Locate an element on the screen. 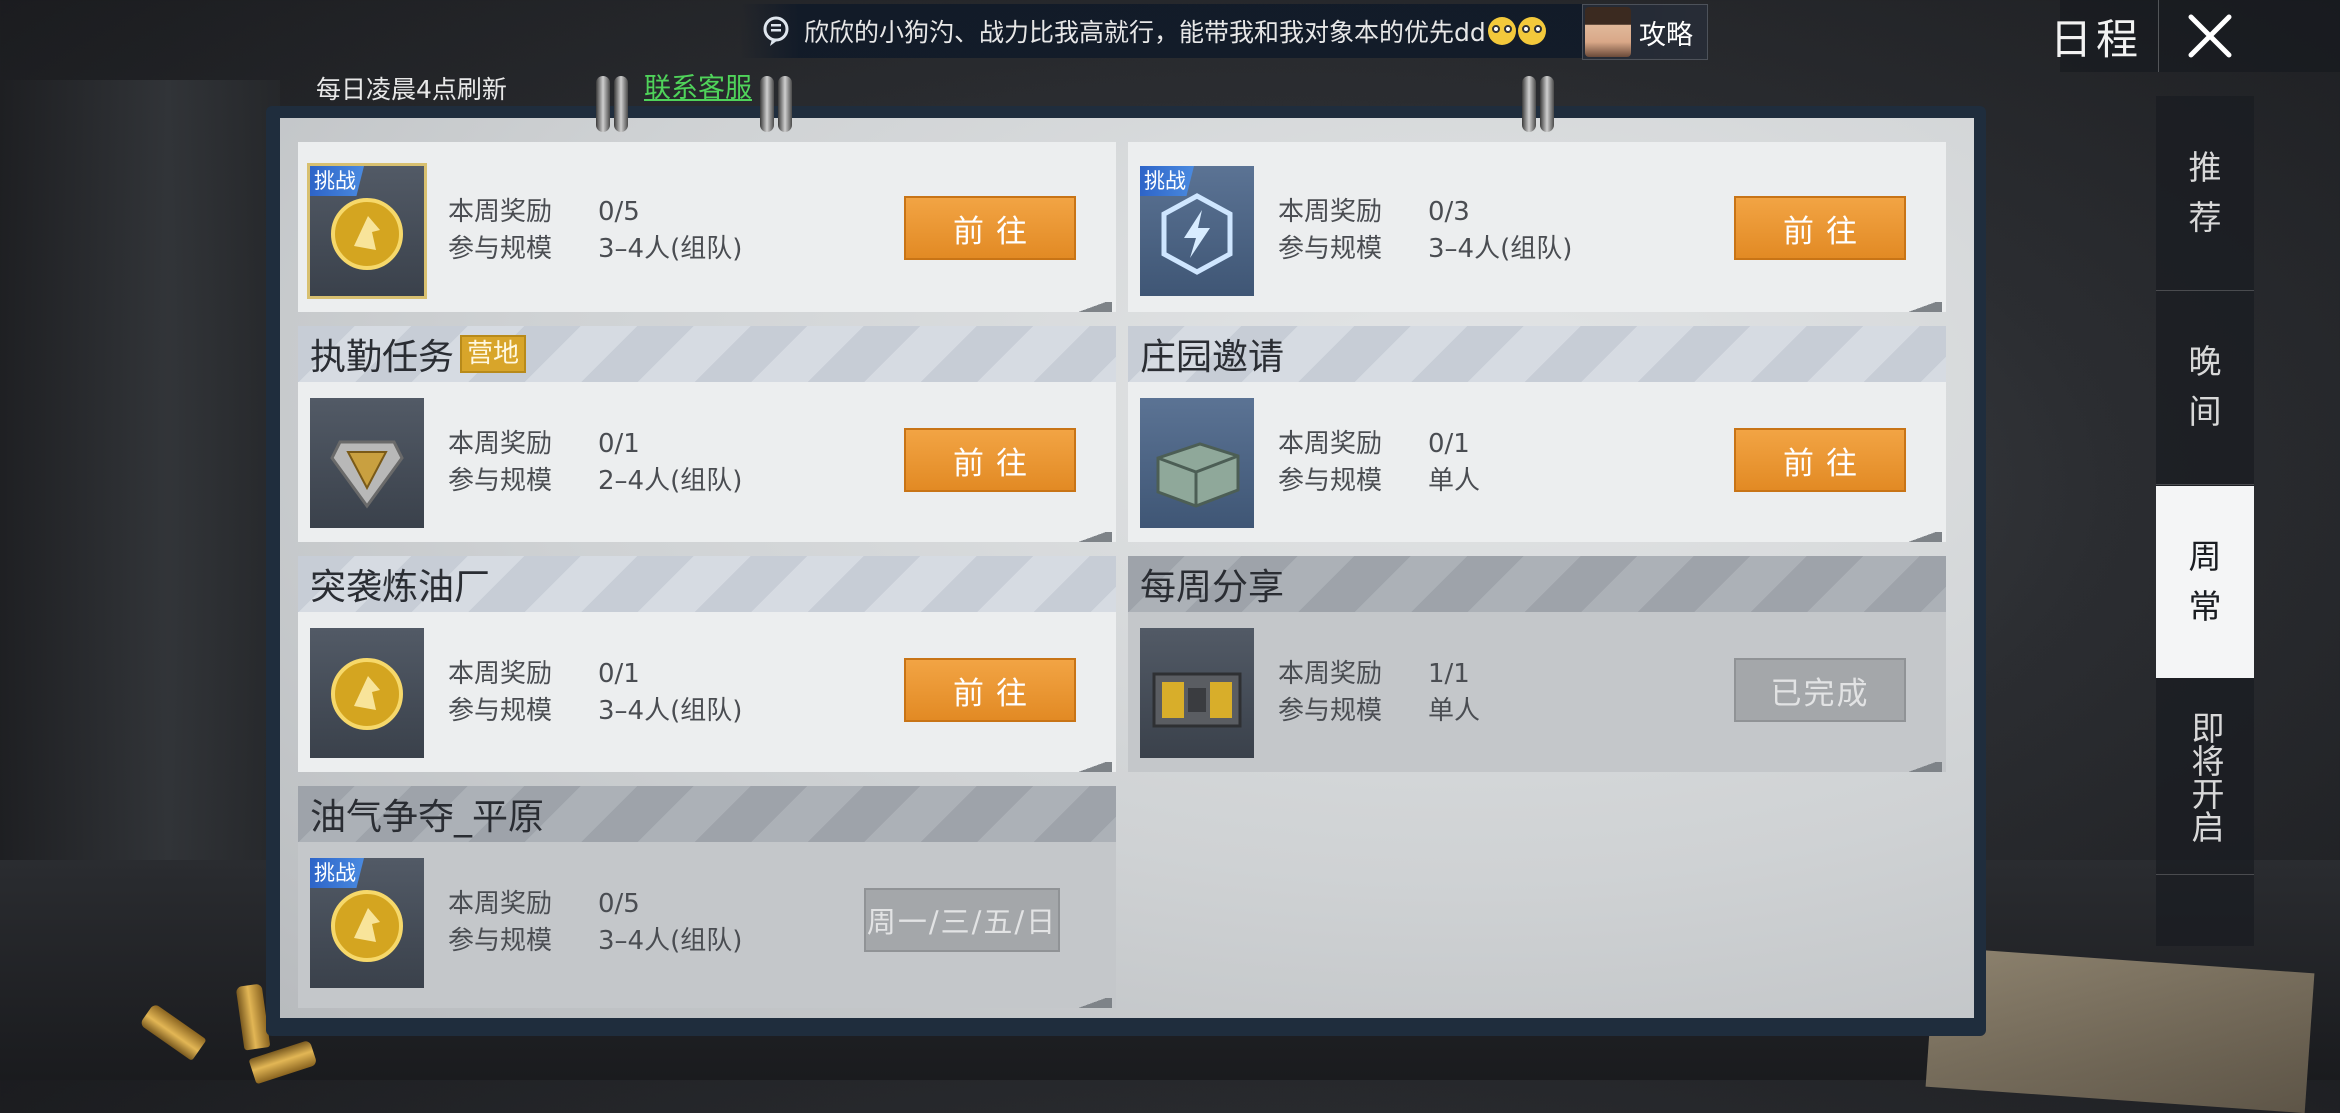 The image size is (2340, 1113). ammo-crate-icon is located at coordinates (1197, 700).